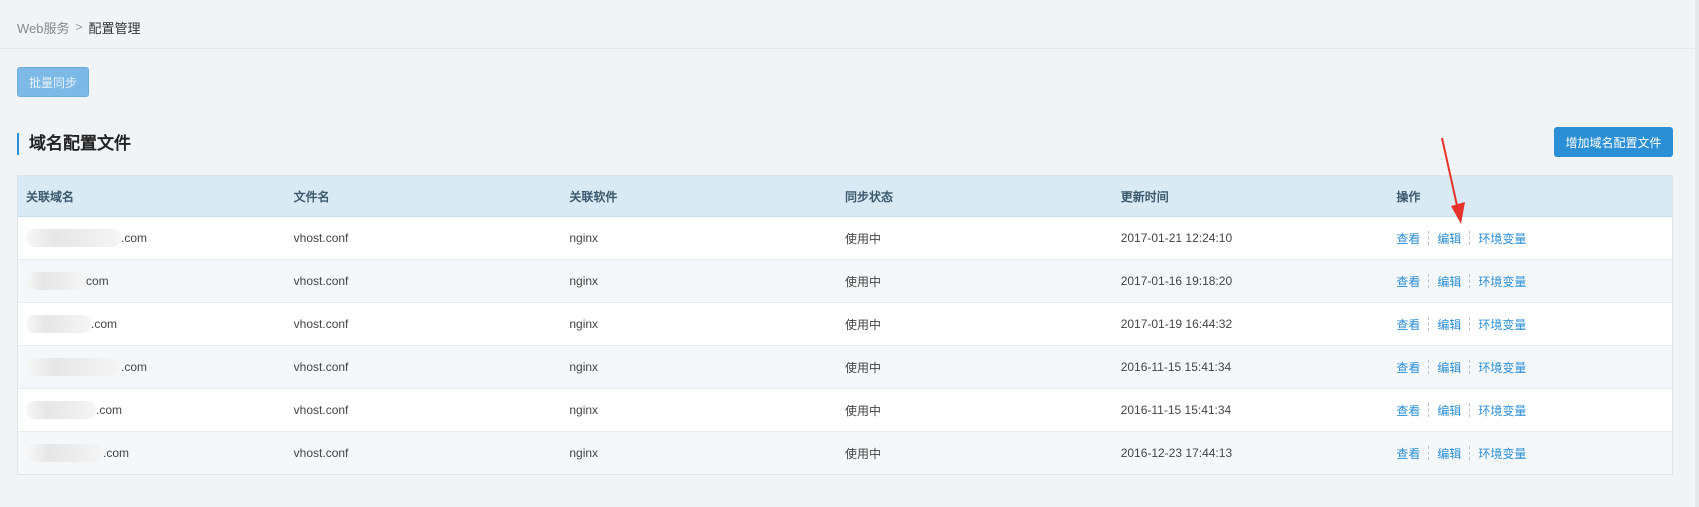  I want to click on annotation-arrow-icon, so click(1453, 180).